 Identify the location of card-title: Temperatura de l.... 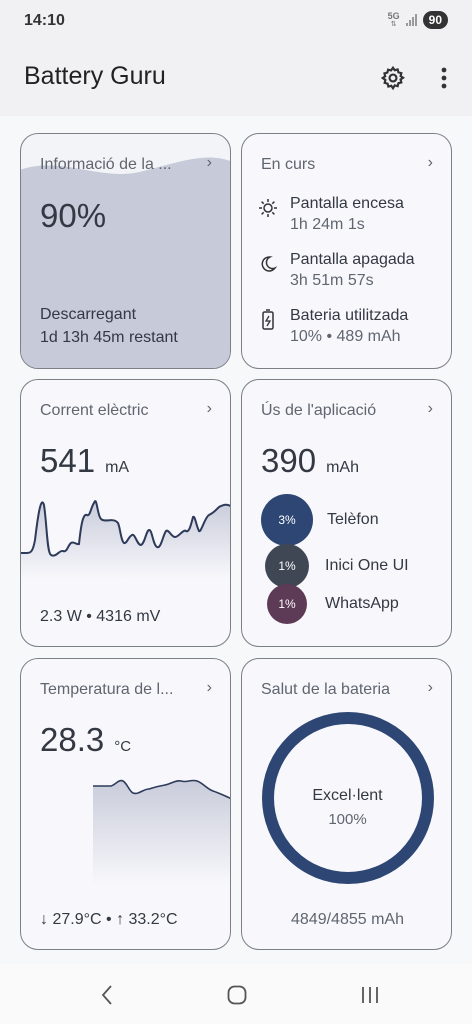
(107, 689).